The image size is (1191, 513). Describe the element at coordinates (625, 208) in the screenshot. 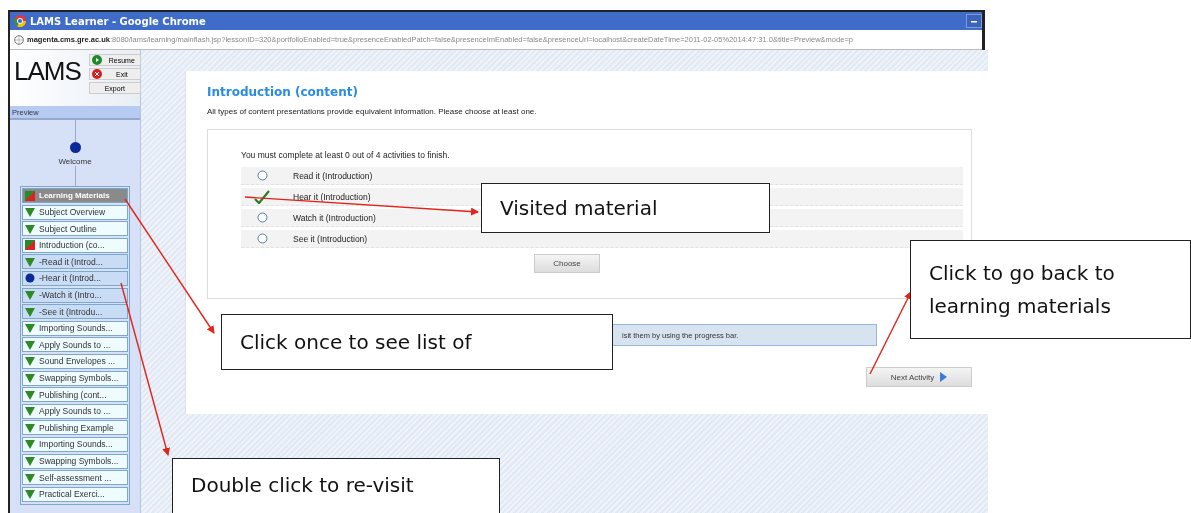

I see `callout-tooltip: Visited material` at that location.